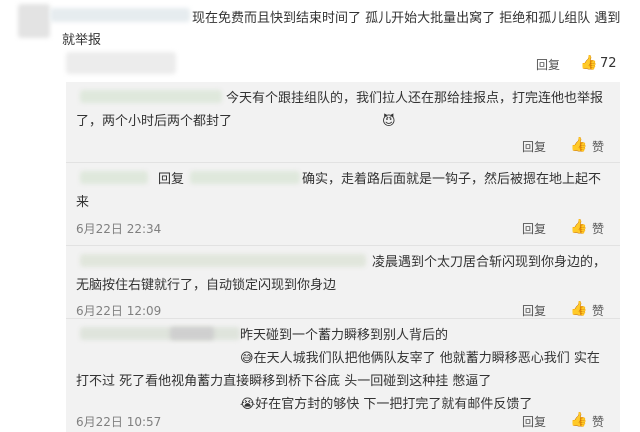  I want to click on emoji-icon: 😈, so click(389, 121).